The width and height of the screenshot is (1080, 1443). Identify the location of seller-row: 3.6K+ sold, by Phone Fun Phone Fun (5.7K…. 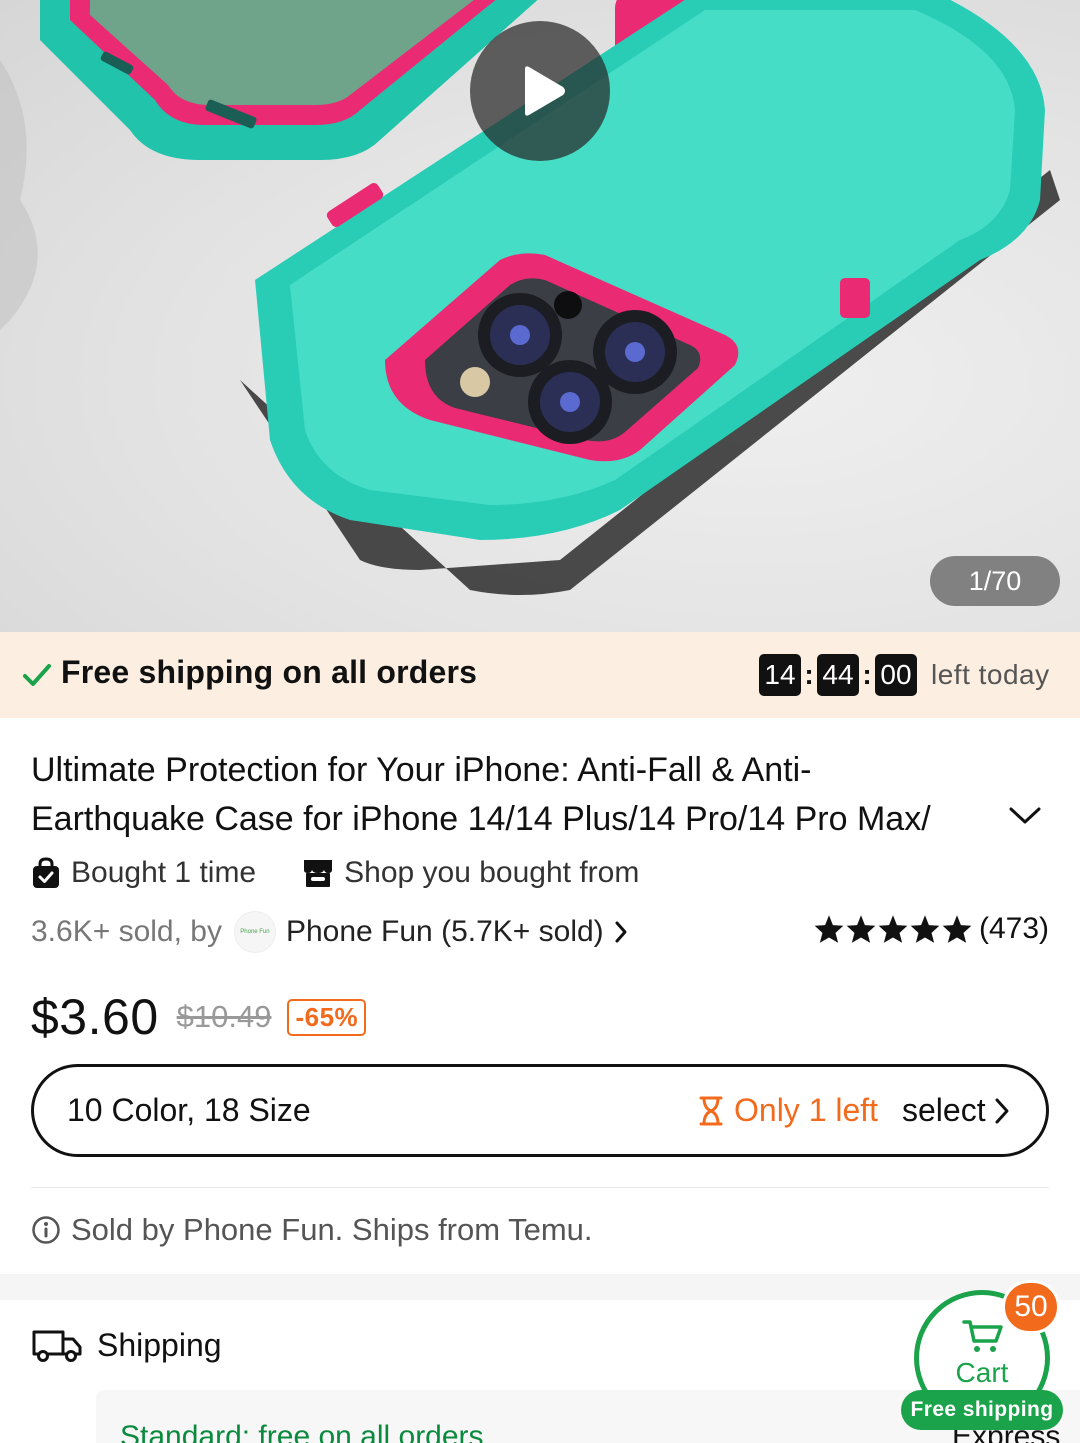
(540, 932).